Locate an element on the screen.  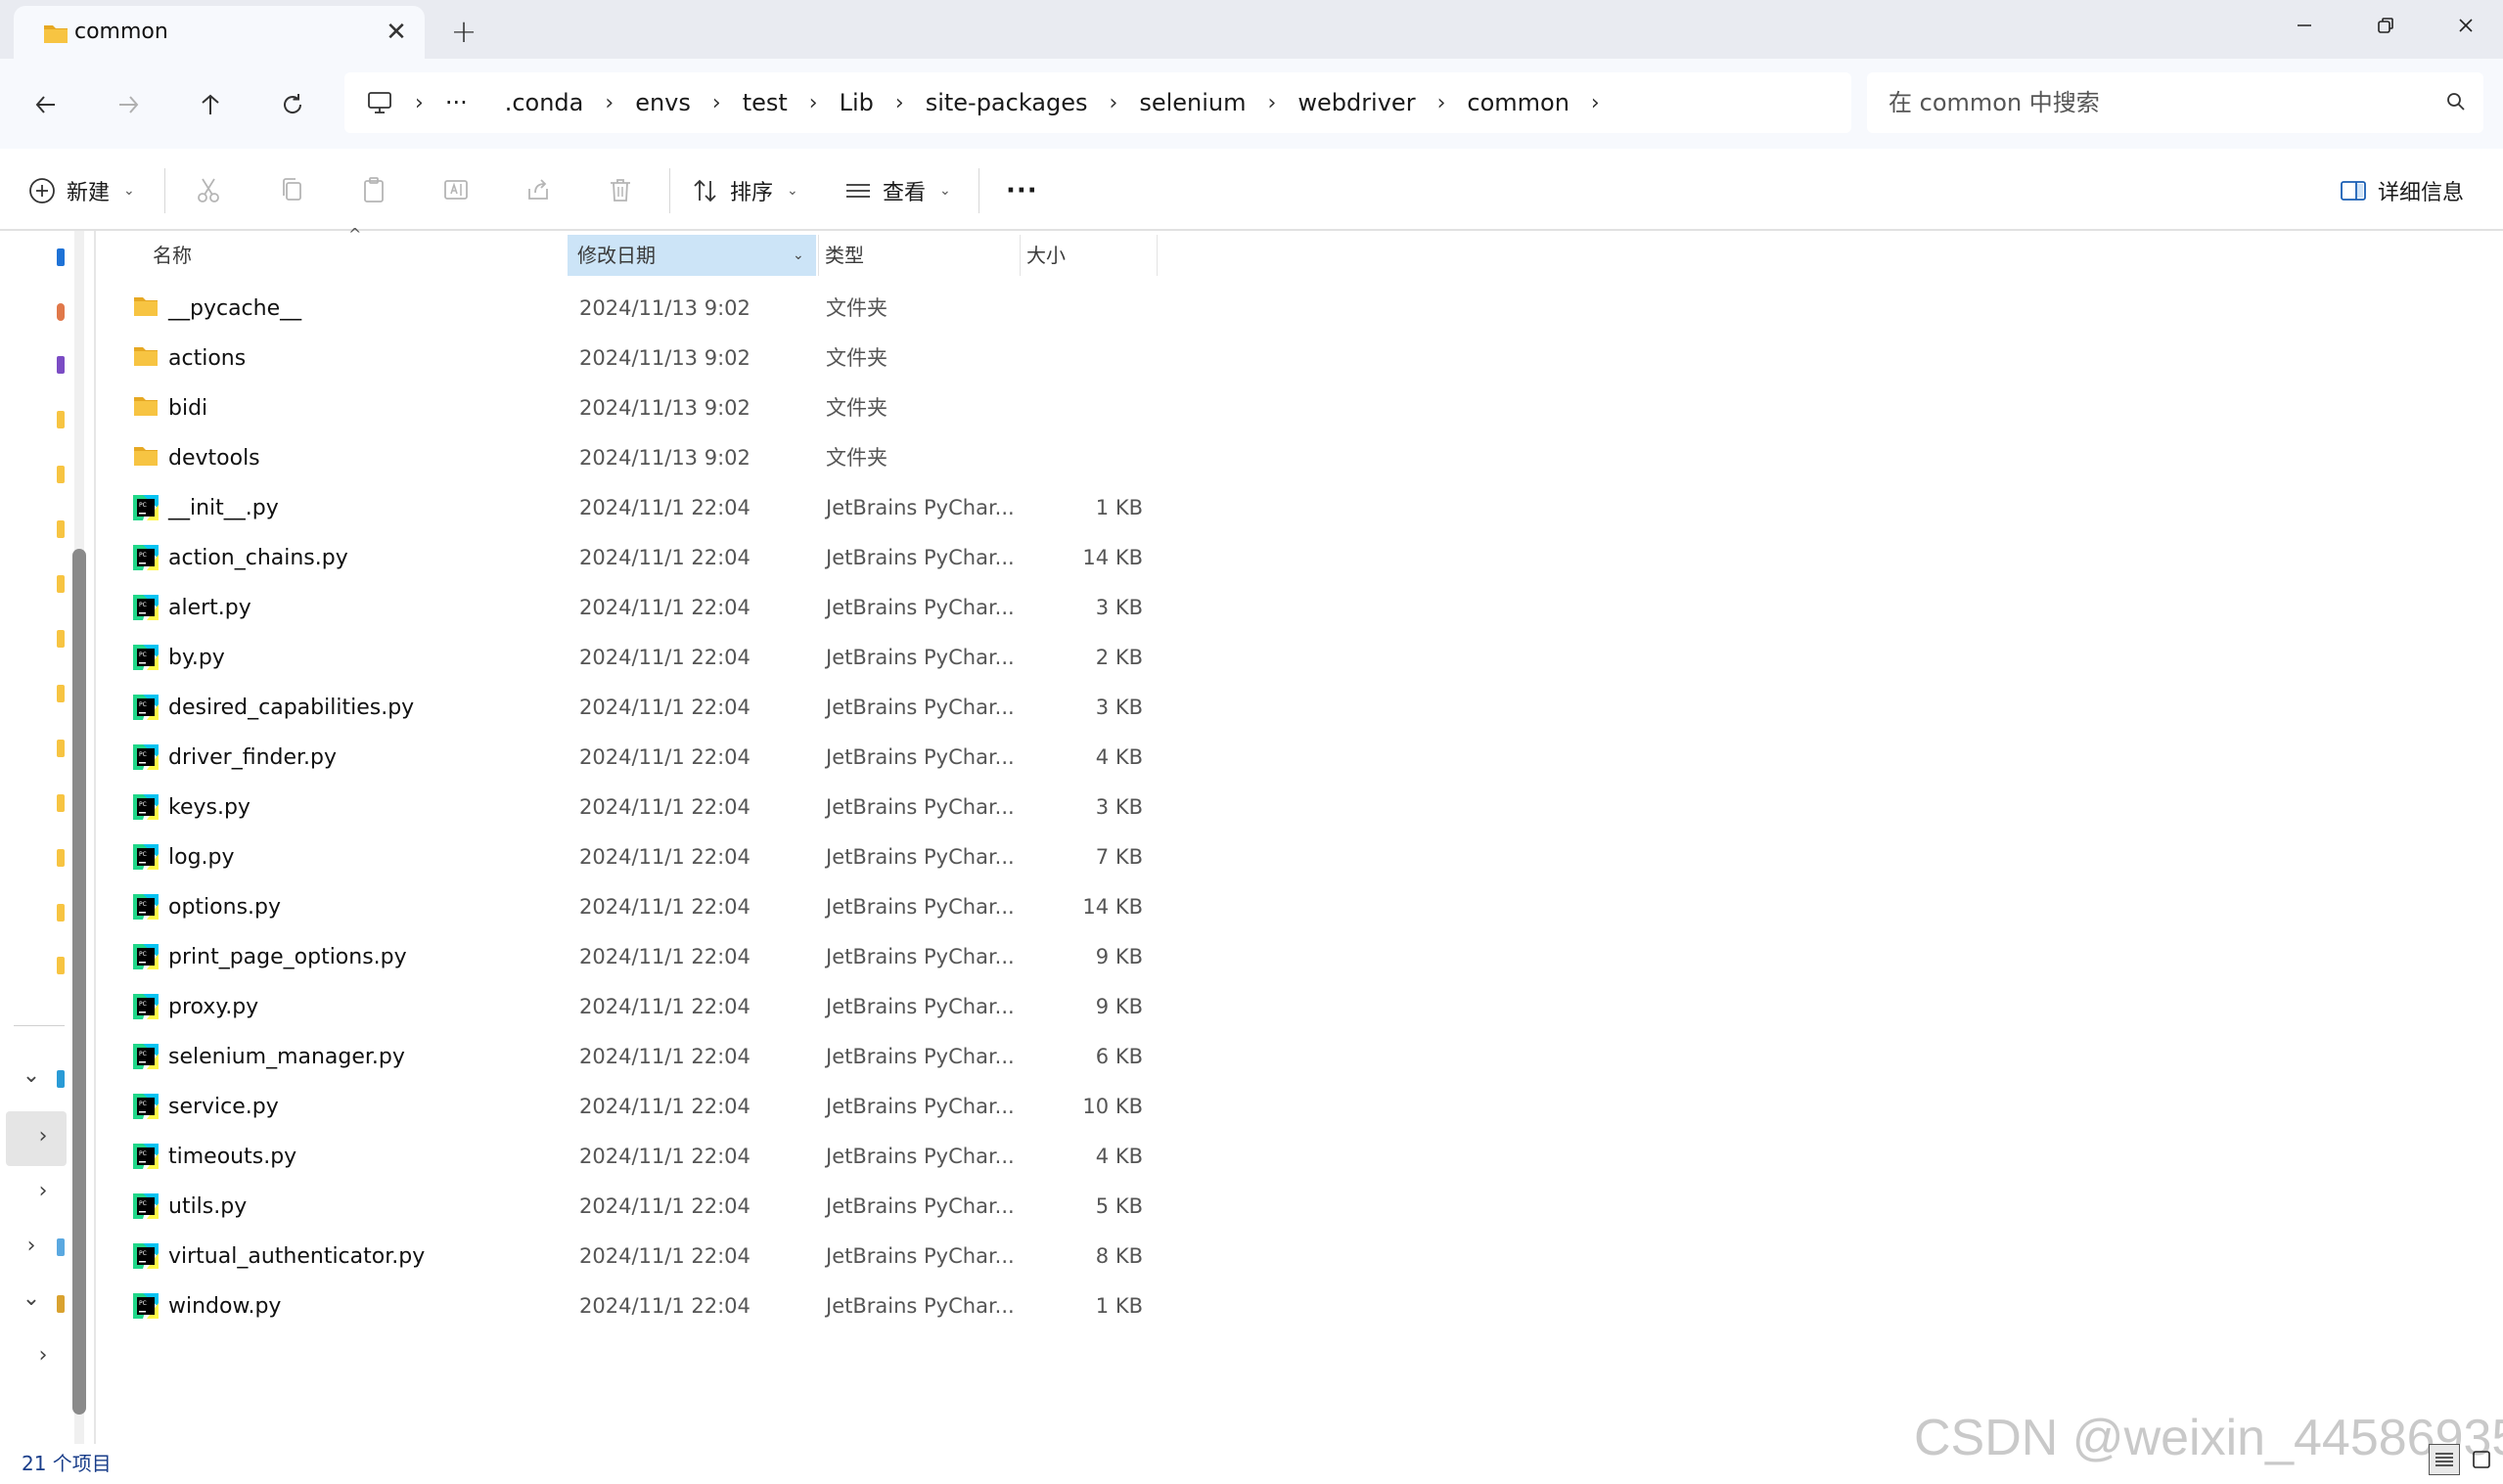
file-row-devtools: devtools 2024/11/13 9:02 文件夹 is located at coordinates (634, 458).